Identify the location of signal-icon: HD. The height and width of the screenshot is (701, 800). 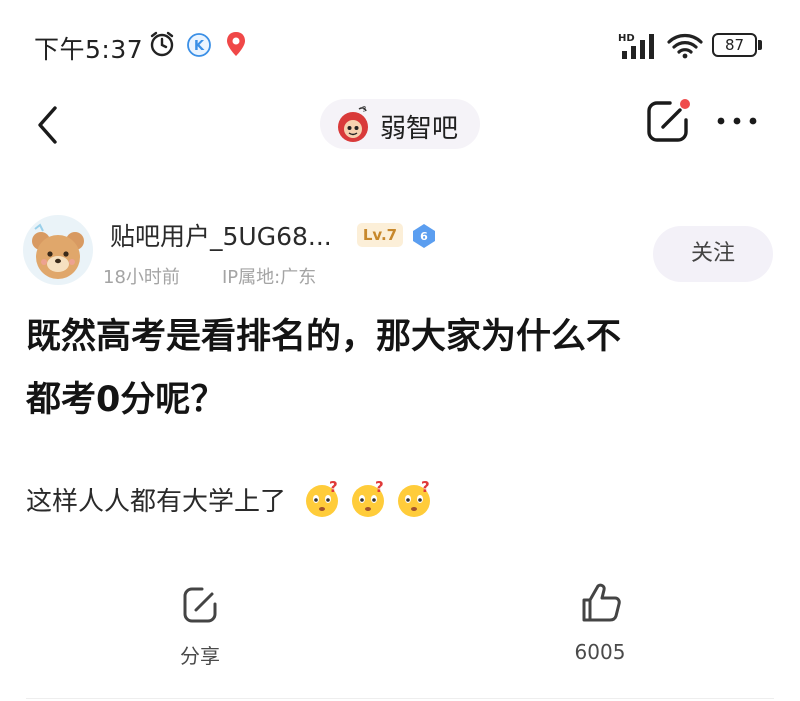
(636, 46).